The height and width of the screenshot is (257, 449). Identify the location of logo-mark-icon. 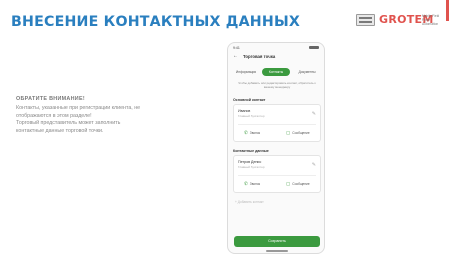
(365, 20).